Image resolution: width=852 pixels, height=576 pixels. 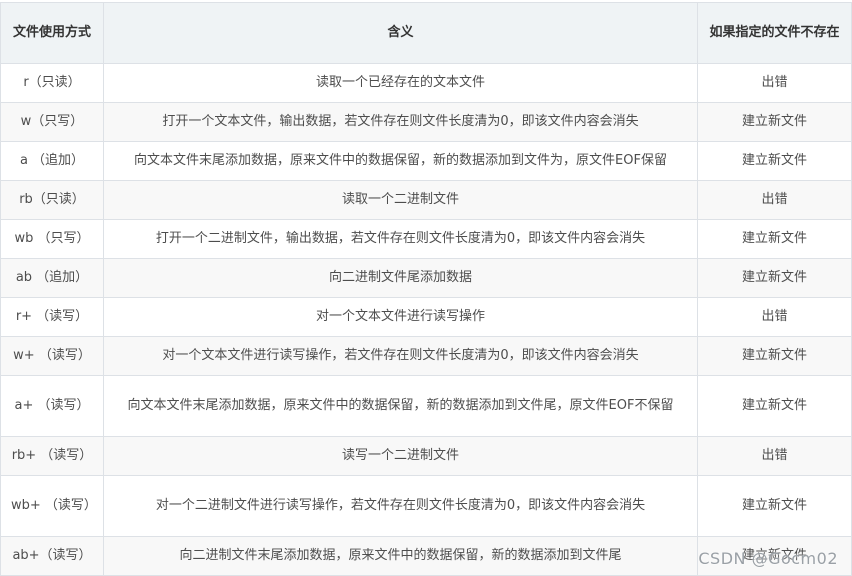 I want to click on header-row: 文件使用方式 含义 如果指定的文件不存在, so click(x=426, y=33).